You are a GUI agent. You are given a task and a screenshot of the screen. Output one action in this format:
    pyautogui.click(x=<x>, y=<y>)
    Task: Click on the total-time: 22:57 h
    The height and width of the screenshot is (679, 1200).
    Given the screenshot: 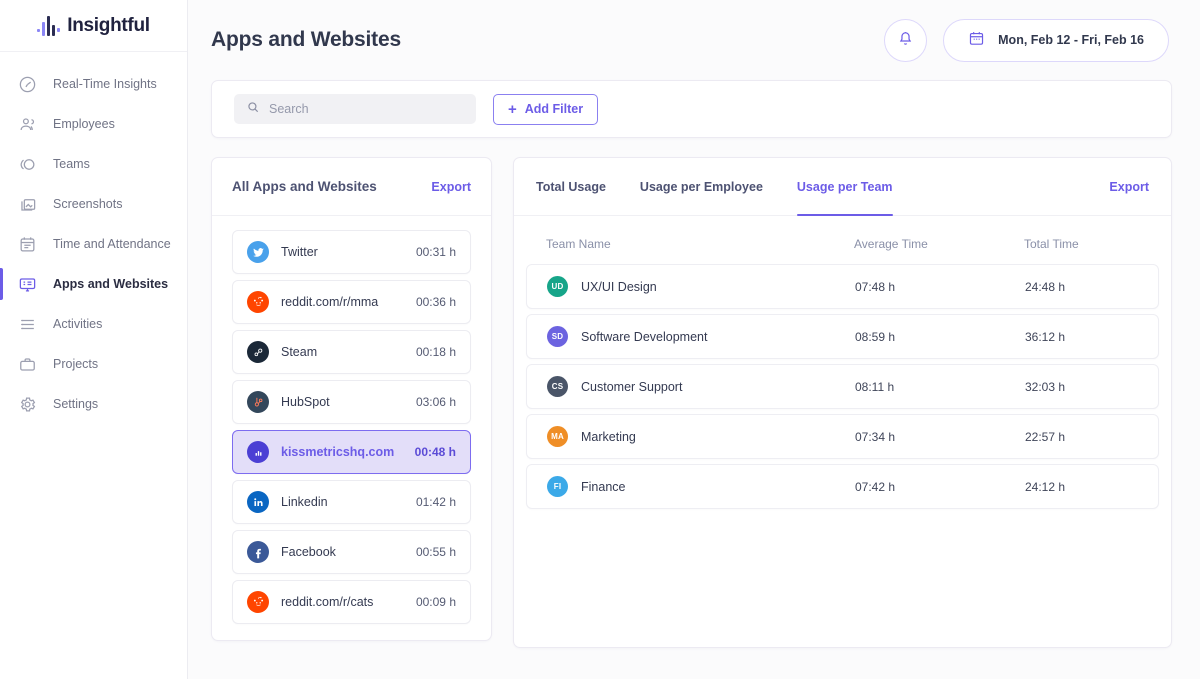 What is the action you would take?
    pyautogui.click(x=1045, y=436)
    